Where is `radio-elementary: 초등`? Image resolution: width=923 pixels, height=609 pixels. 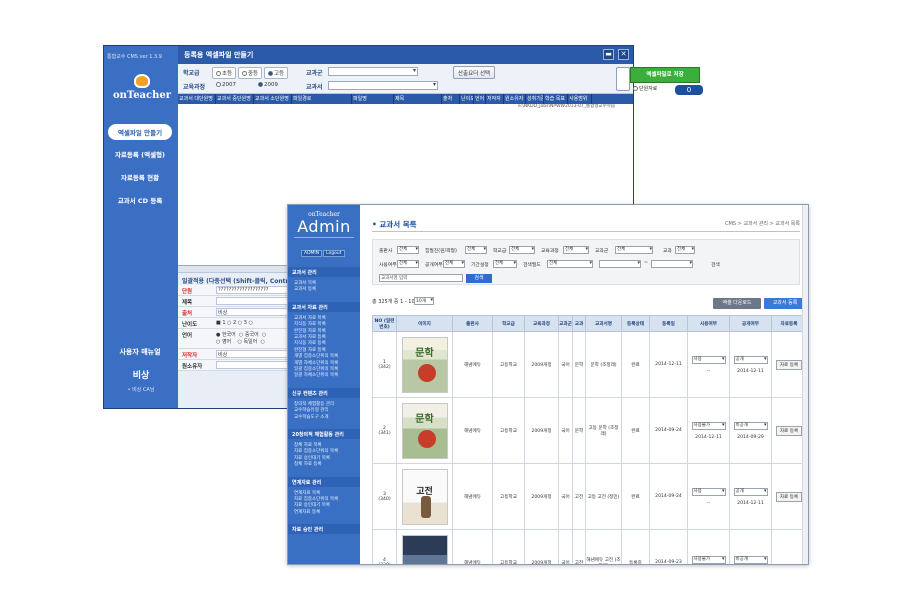 radio-elementary: 초등 is located at coordinates (224, 73).